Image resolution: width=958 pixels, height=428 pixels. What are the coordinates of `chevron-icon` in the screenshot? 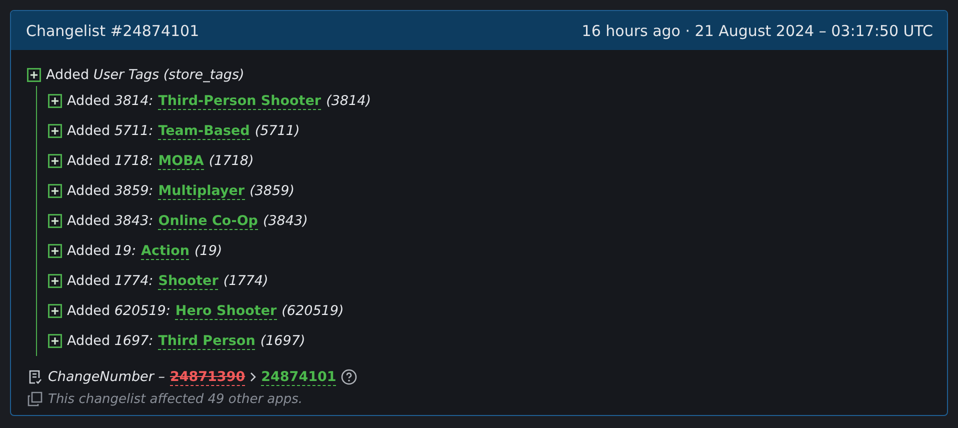 It's located at (253, 377).